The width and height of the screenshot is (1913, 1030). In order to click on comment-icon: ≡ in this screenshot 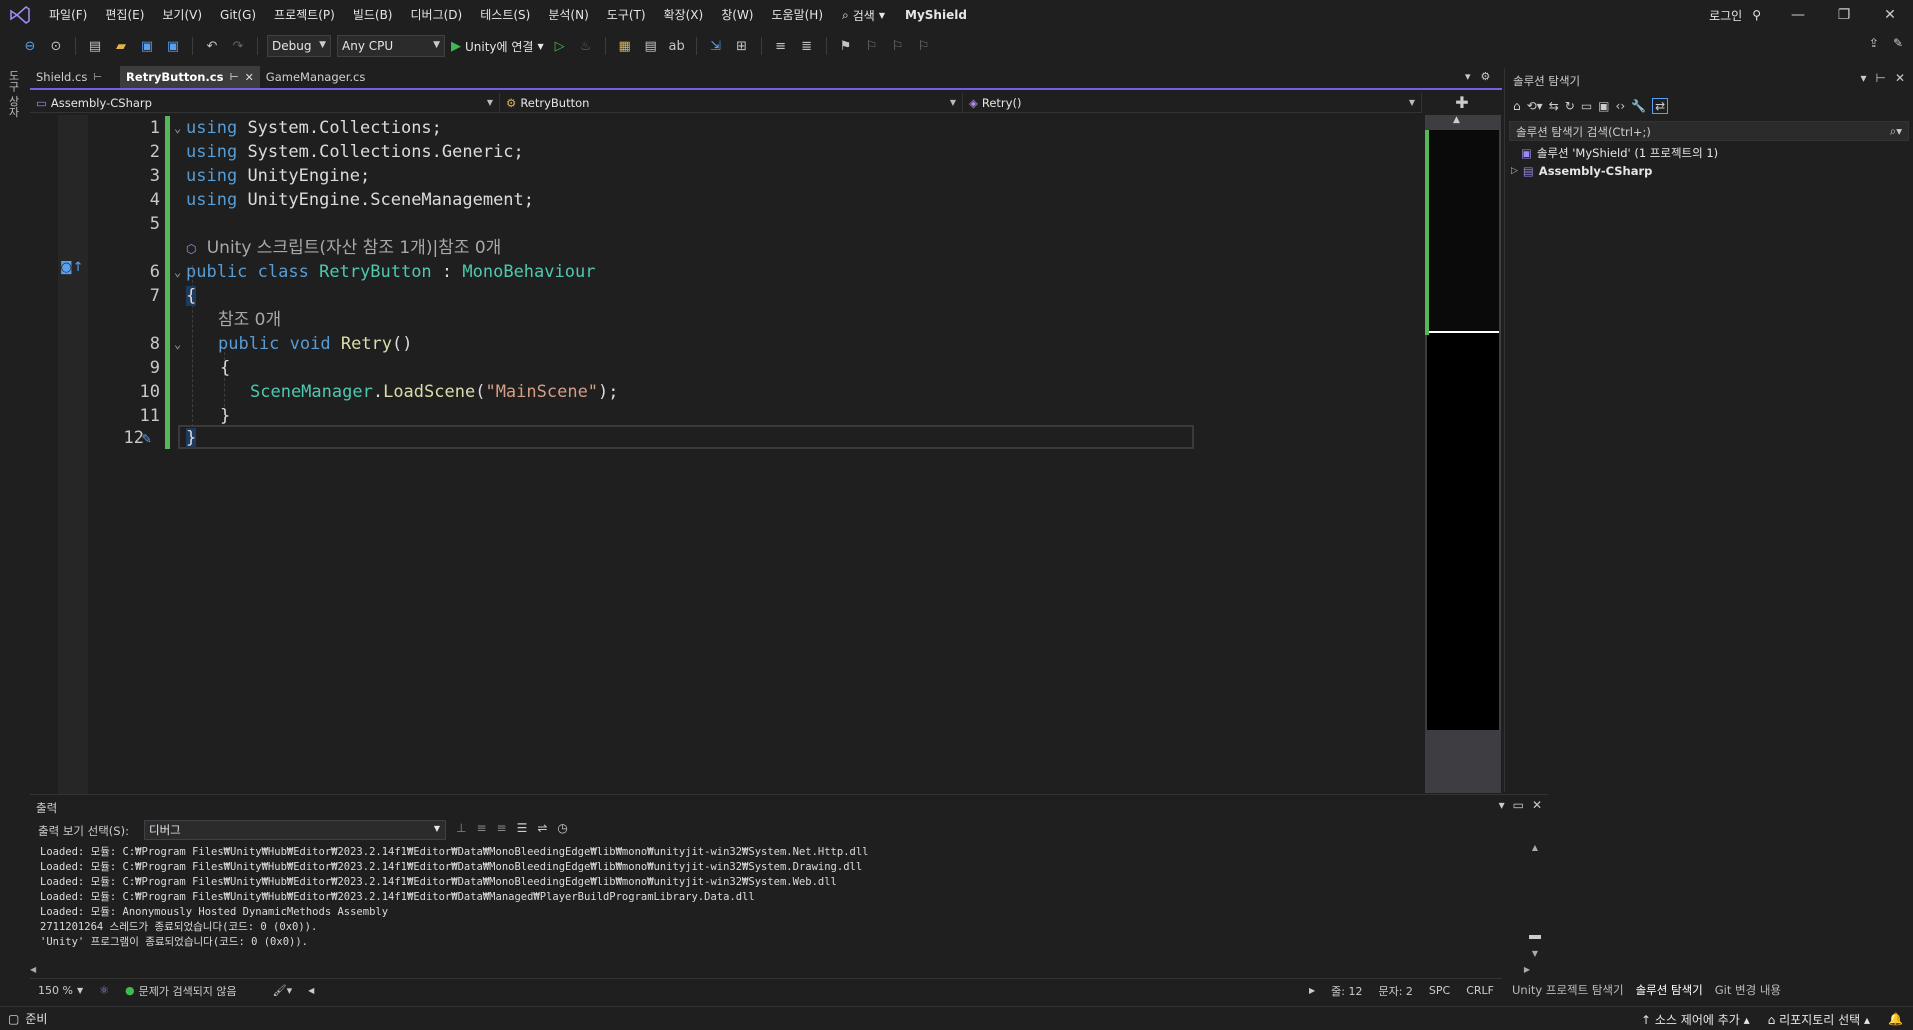, I will do `click(781, 46)`.